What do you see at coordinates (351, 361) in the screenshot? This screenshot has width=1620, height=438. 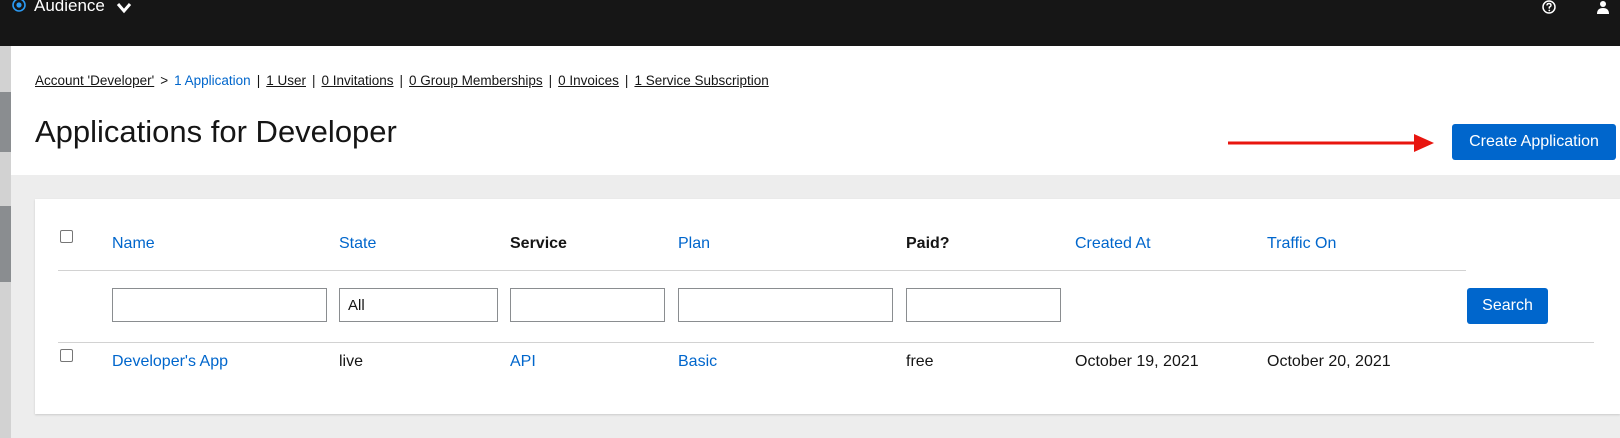 I see `application-state: live` at bounding box center [351, 361].